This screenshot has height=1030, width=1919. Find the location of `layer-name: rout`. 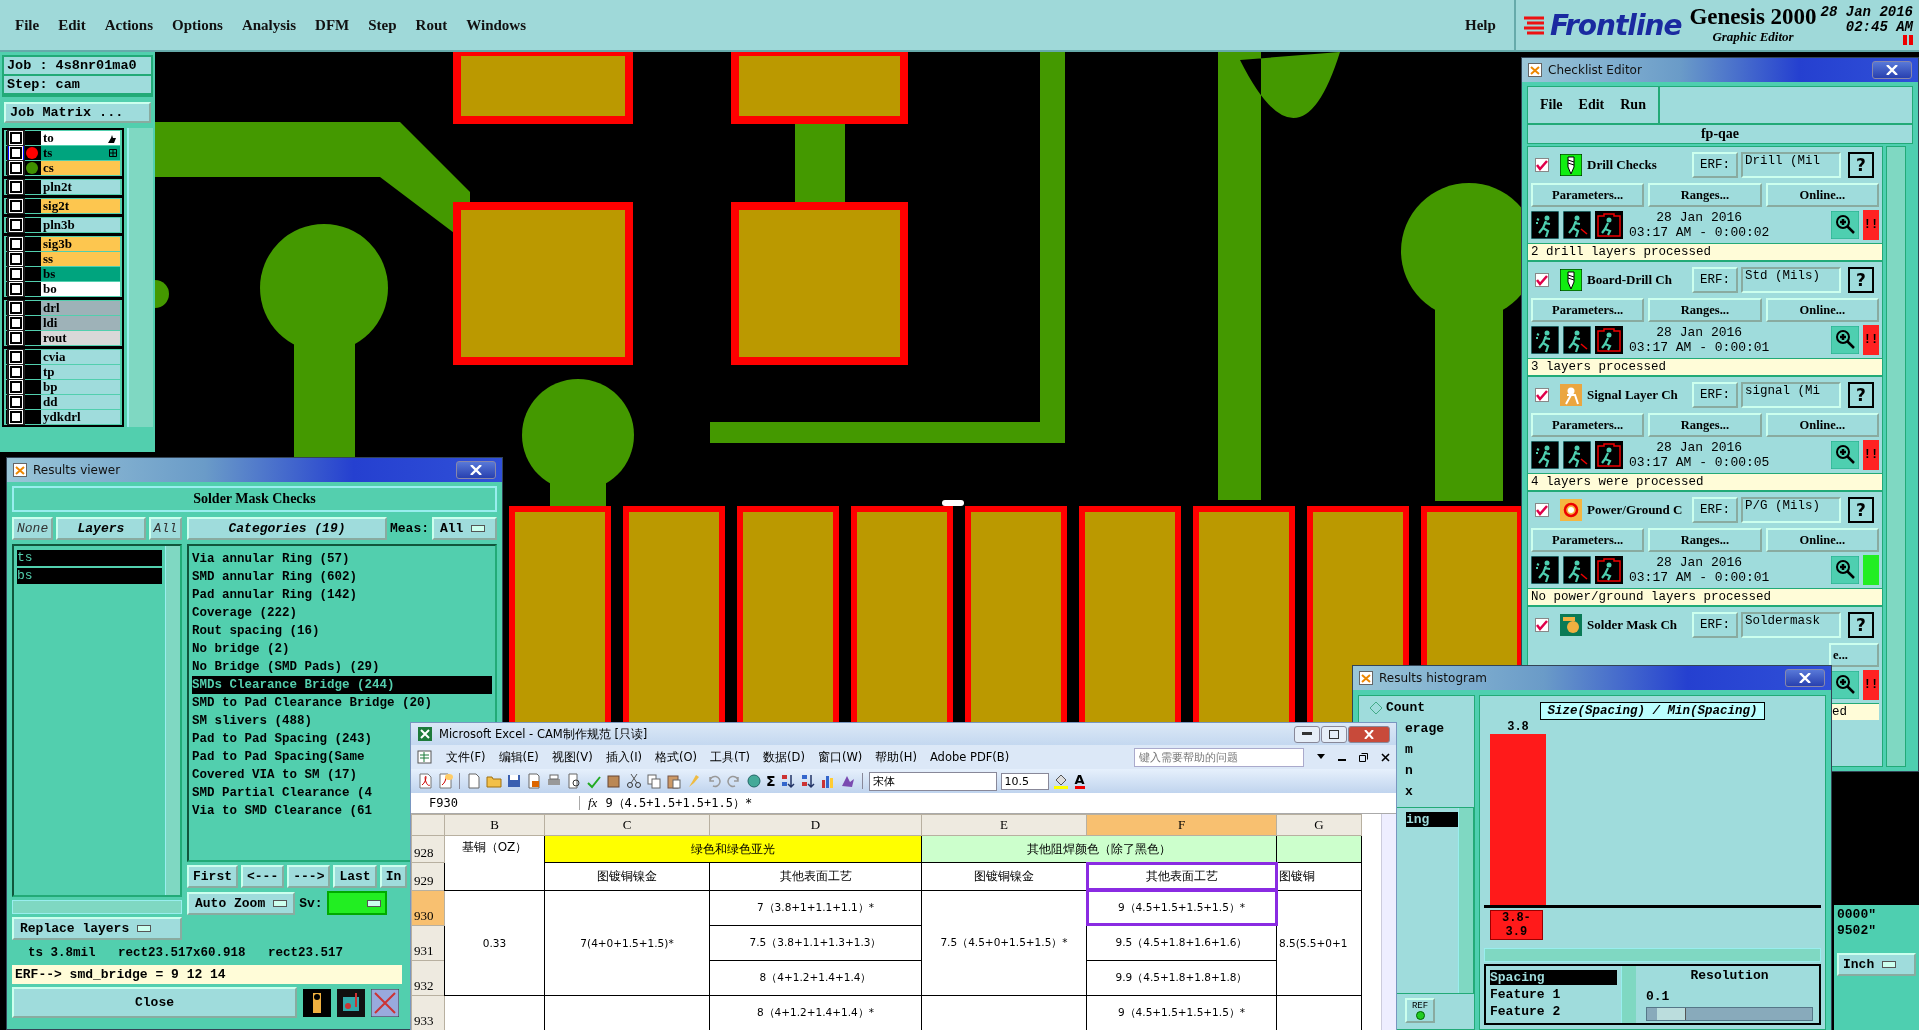

layer-name: rout is located at coordinates (81, 338).